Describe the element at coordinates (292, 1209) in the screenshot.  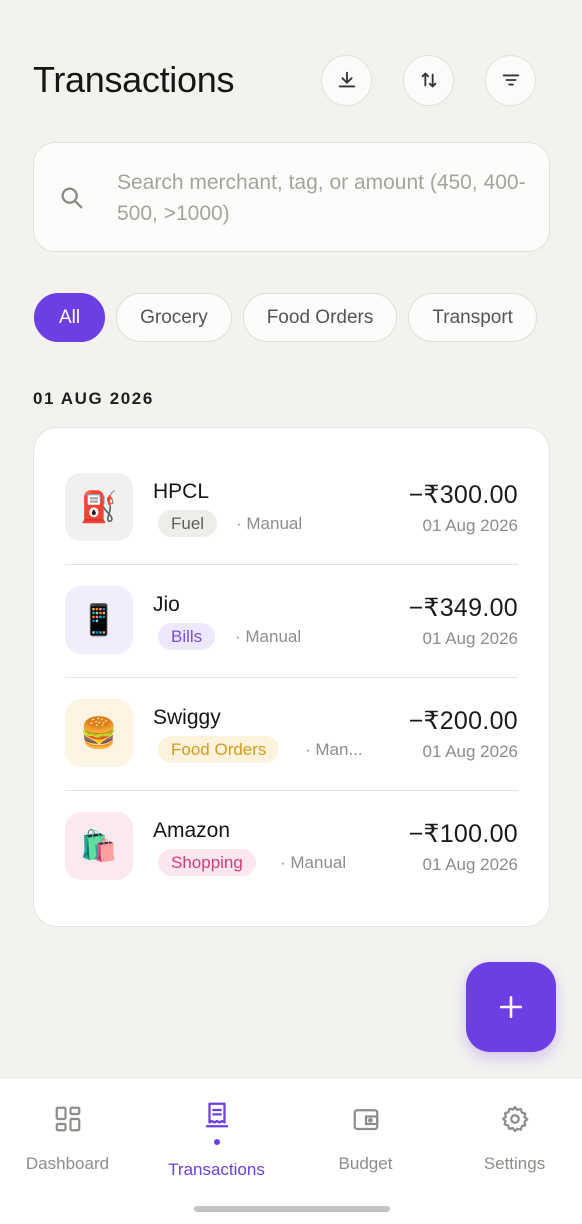
I see `home-indicator` at that location.